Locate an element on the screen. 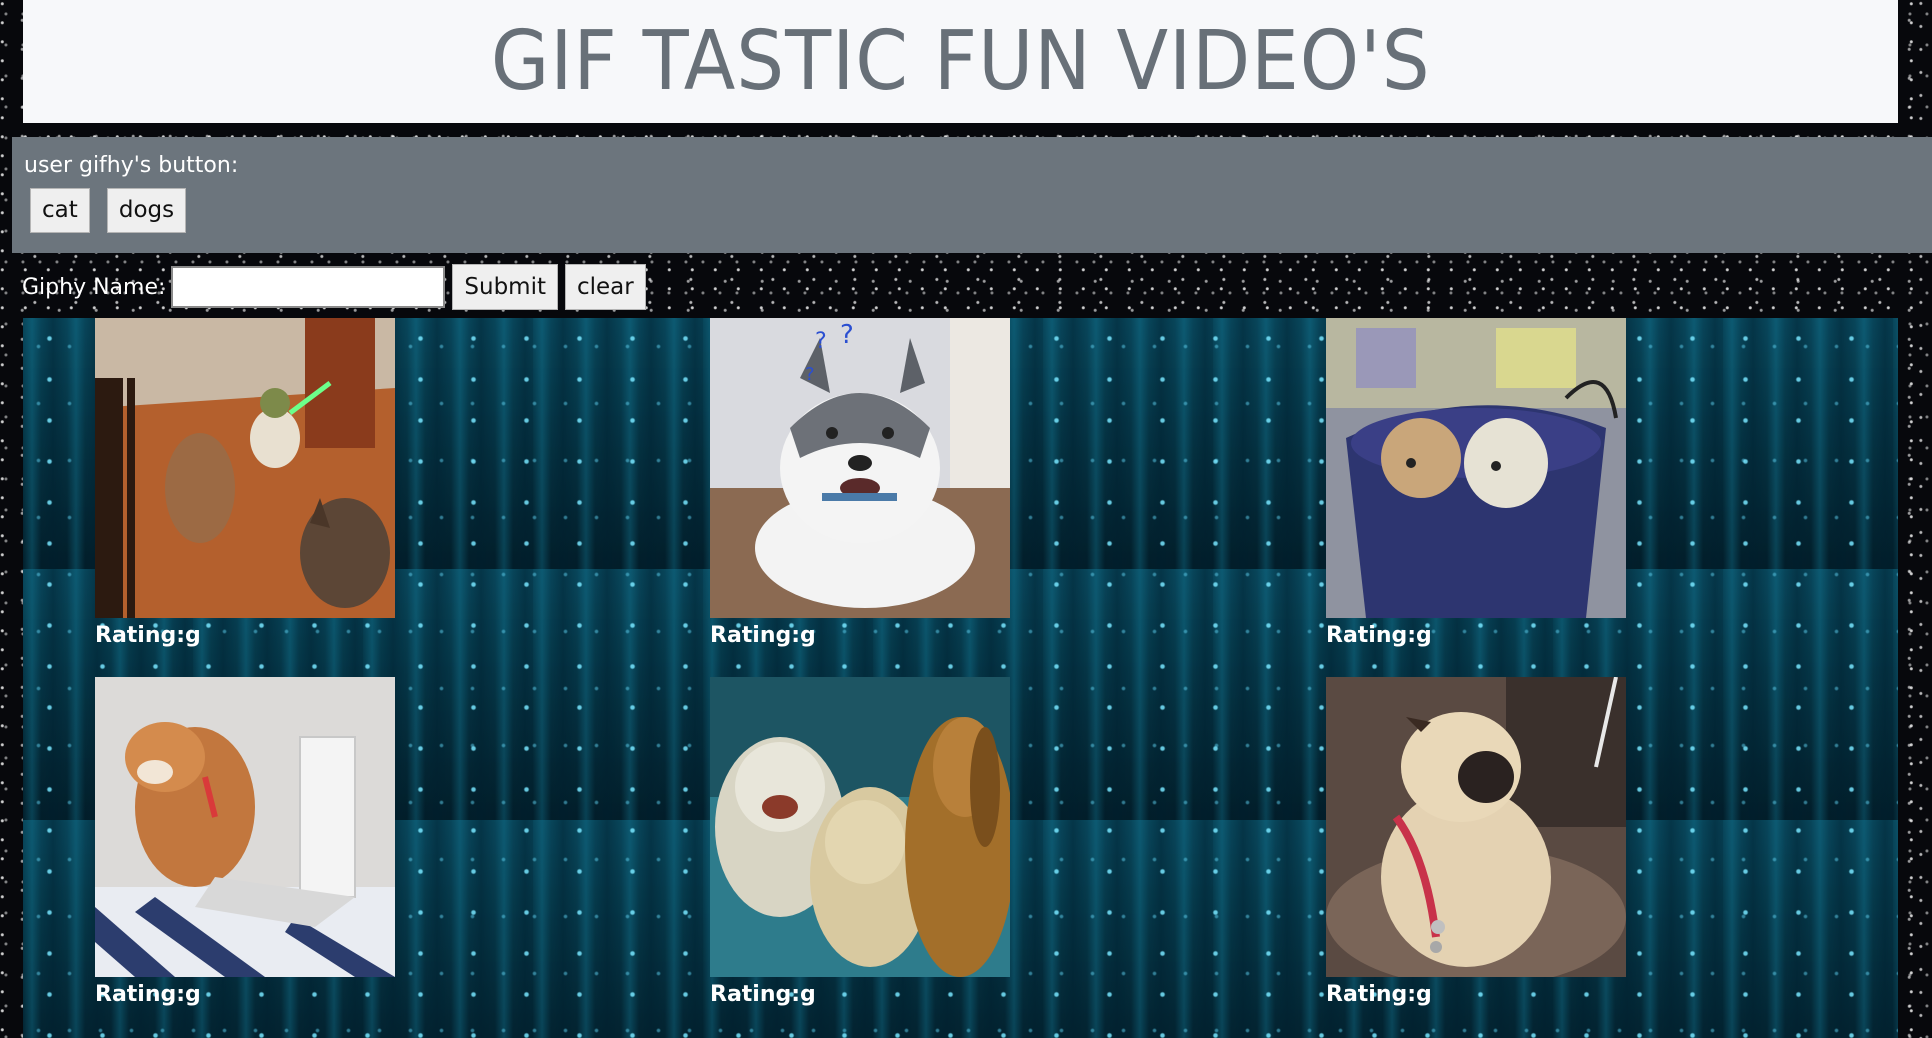  topic-button-cat: cat is located at coordinates (60, 210).